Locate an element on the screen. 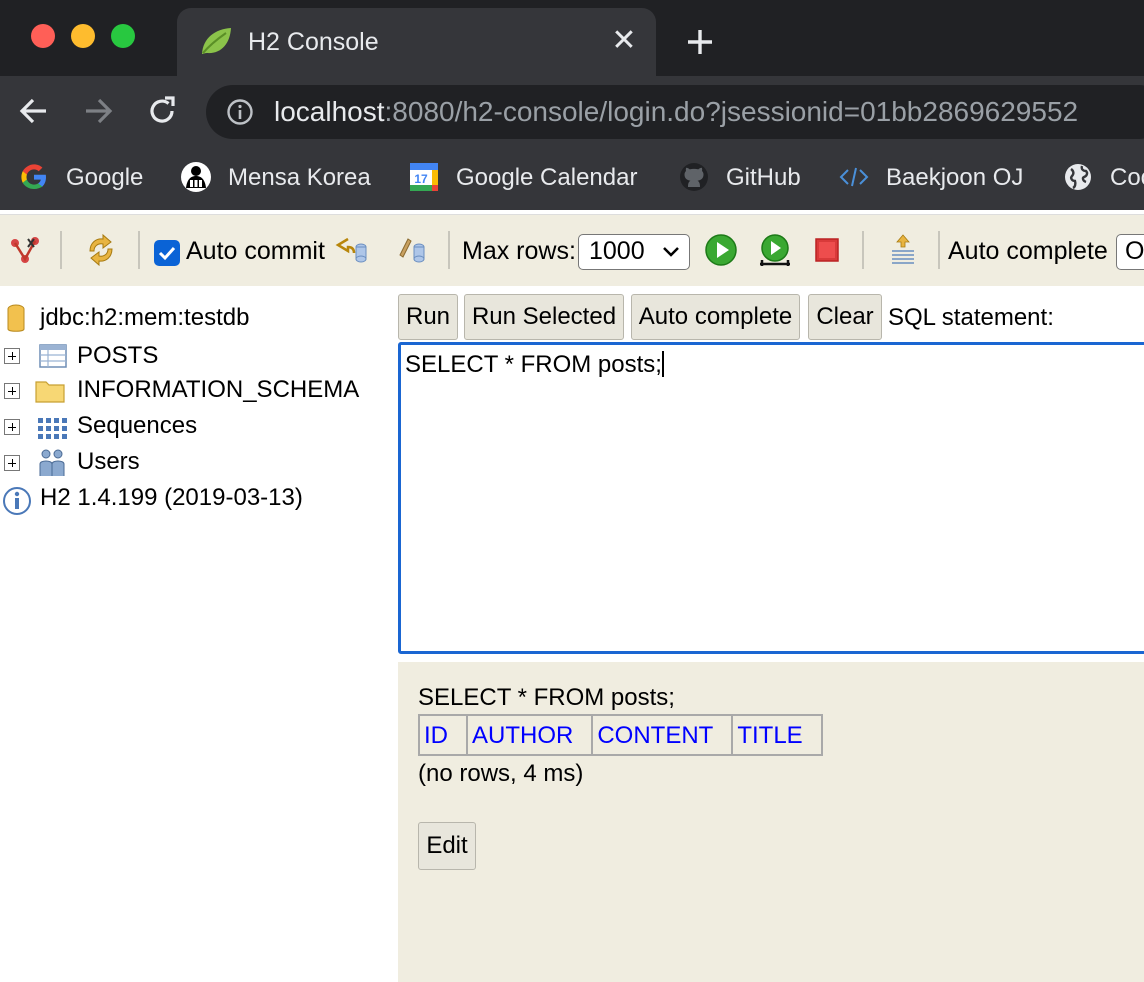  users-icon is located at coordinates (52, 462).